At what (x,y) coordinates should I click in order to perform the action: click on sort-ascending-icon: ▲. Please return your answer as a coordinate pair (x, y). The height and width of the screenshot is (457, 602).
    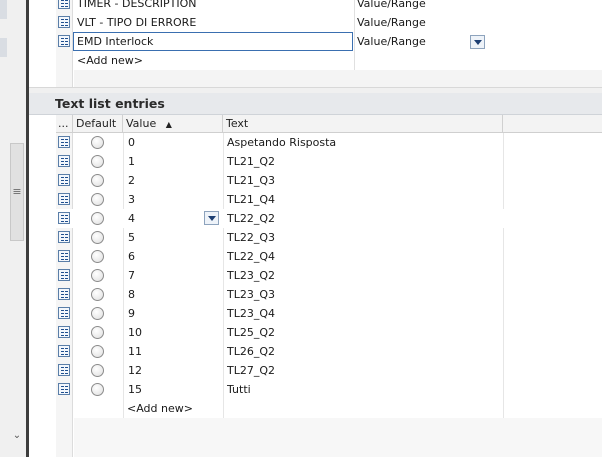
    Looking at the image, I should click on (168, 124).